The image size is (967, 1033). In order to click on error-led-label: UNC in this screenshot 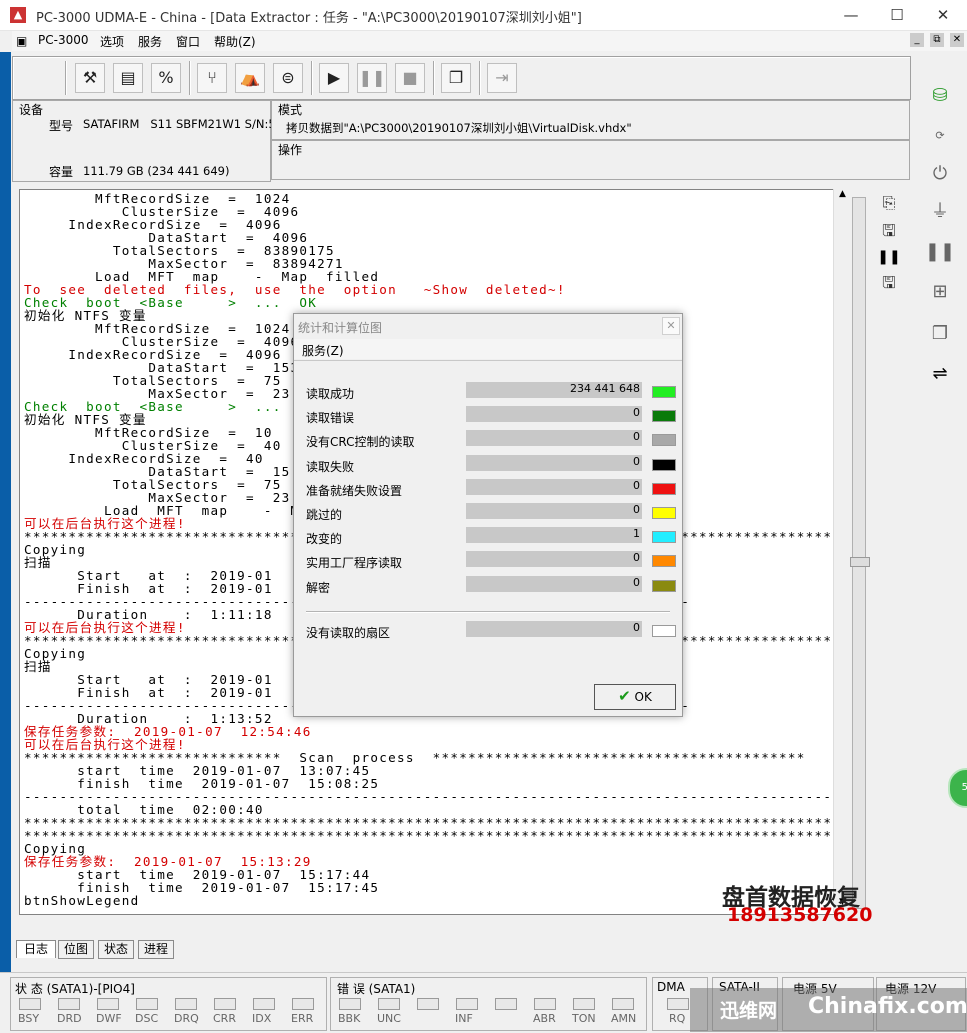, I will do `click(389, 1018)`.